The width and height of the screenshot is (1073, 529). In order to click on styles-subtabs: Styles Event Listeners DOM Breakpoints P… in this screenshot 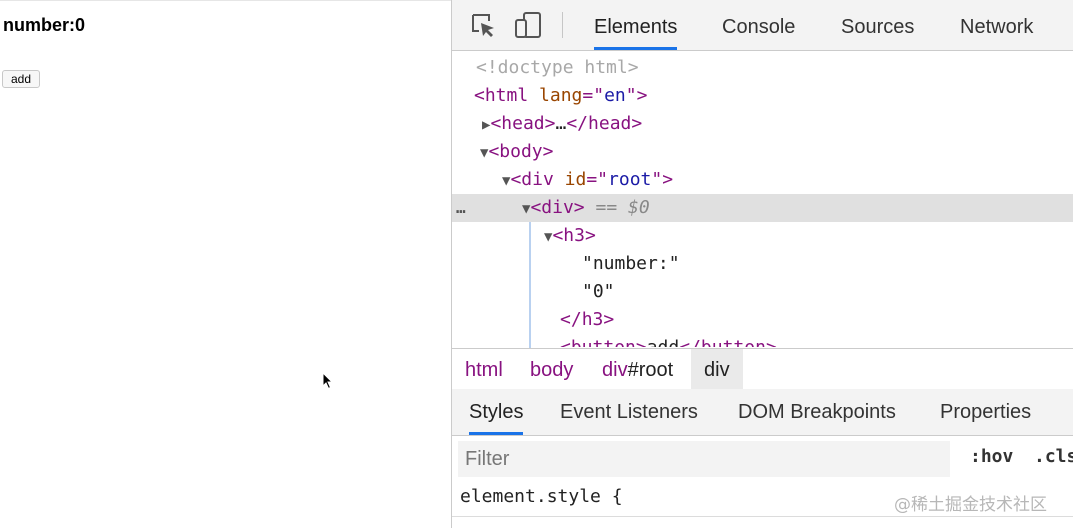, I will do `click(762, 412)`.